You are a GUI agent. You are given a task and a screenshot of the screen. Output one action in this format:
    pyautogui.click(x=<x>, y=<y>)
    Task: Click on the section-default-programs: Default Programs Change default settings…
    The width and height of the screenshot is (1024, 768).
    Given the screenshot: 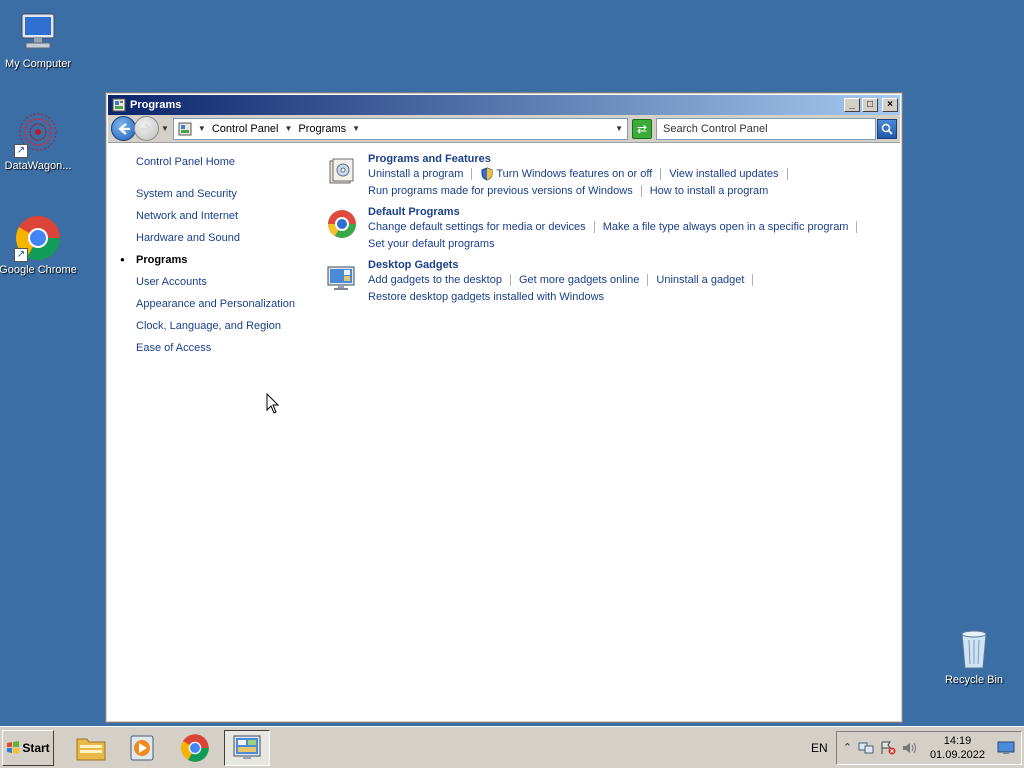 What is the action you would take?
    pyautogui.click(x=604, y=229)
    